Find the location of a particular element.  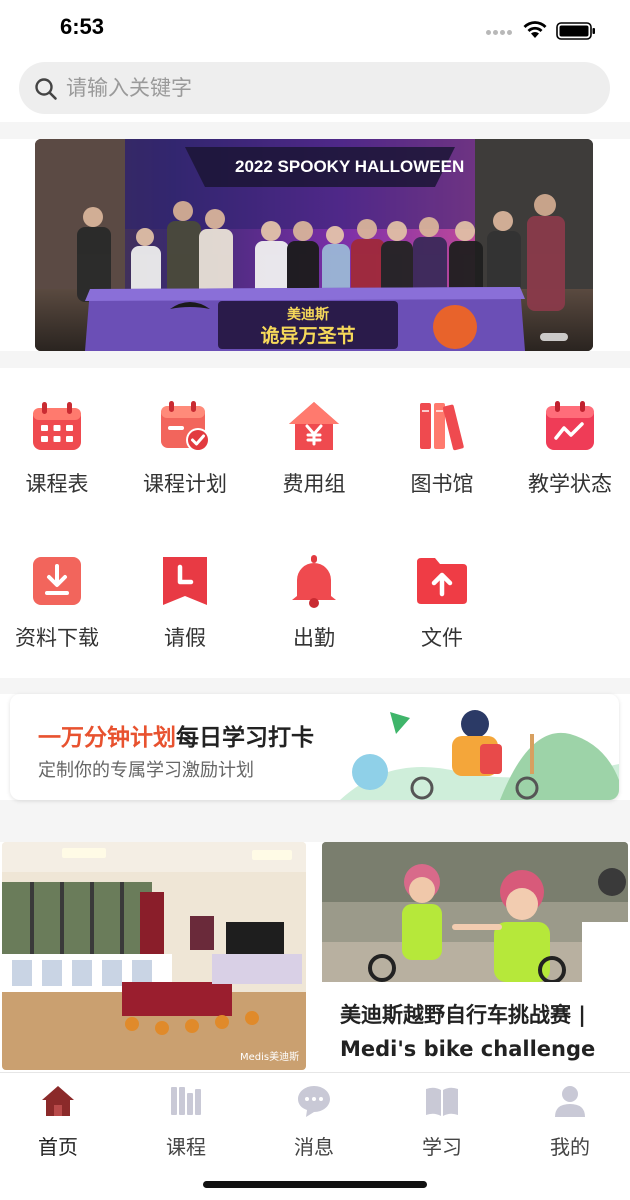

classroom-photo is located at coordinates (154, 956).